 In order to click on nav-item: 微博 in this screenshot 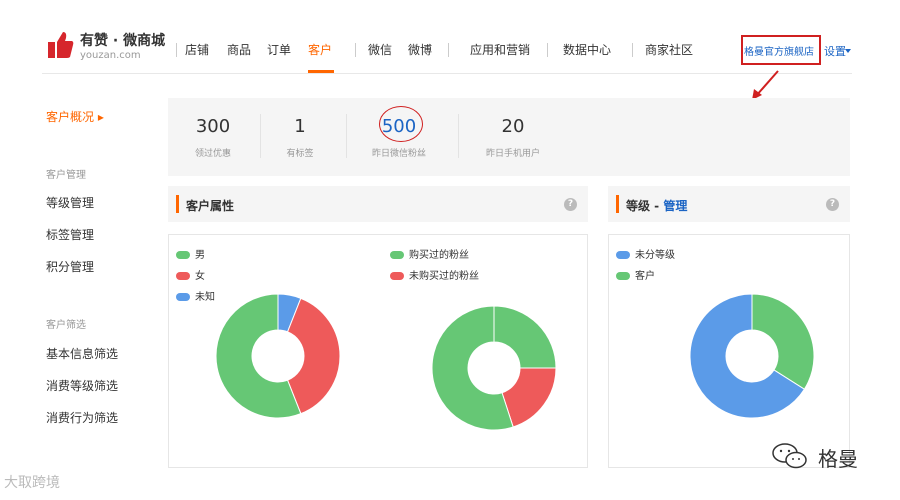, I will do `click(420, 50)`.